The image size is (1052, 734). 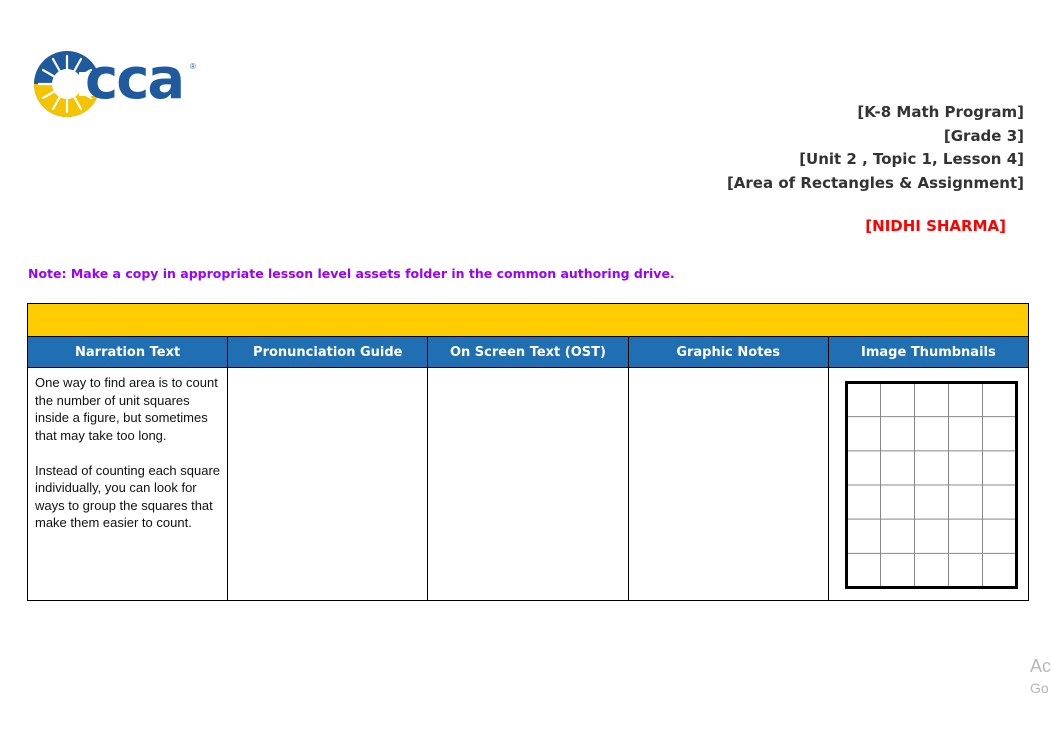 What do you see at coordinates (135, 79) in the screenshot?
I see `logo-wordmark: cca` at bounding box center [135, 79].